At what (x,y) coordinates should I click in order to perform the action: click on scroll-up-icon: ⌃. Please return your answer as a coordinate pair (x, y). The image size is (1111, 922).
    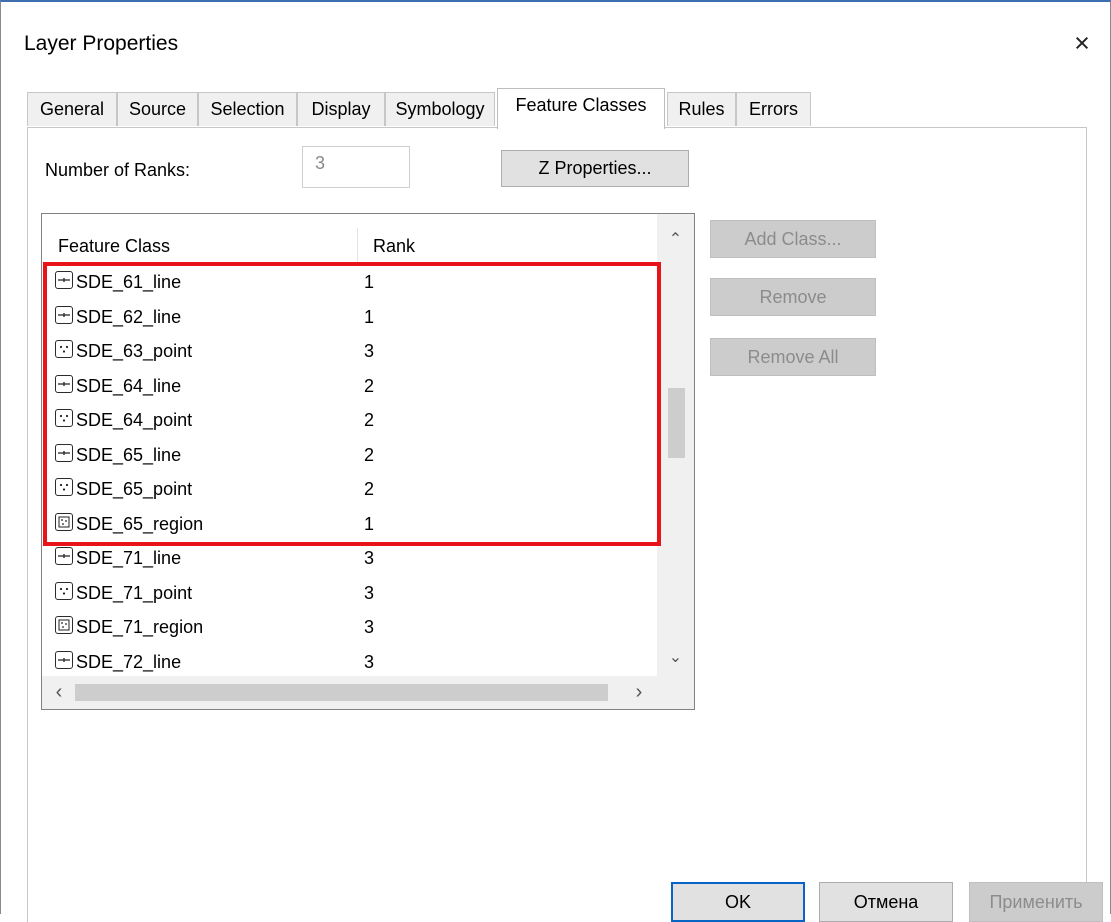
    Looking at the image, I should click on (675, 240).